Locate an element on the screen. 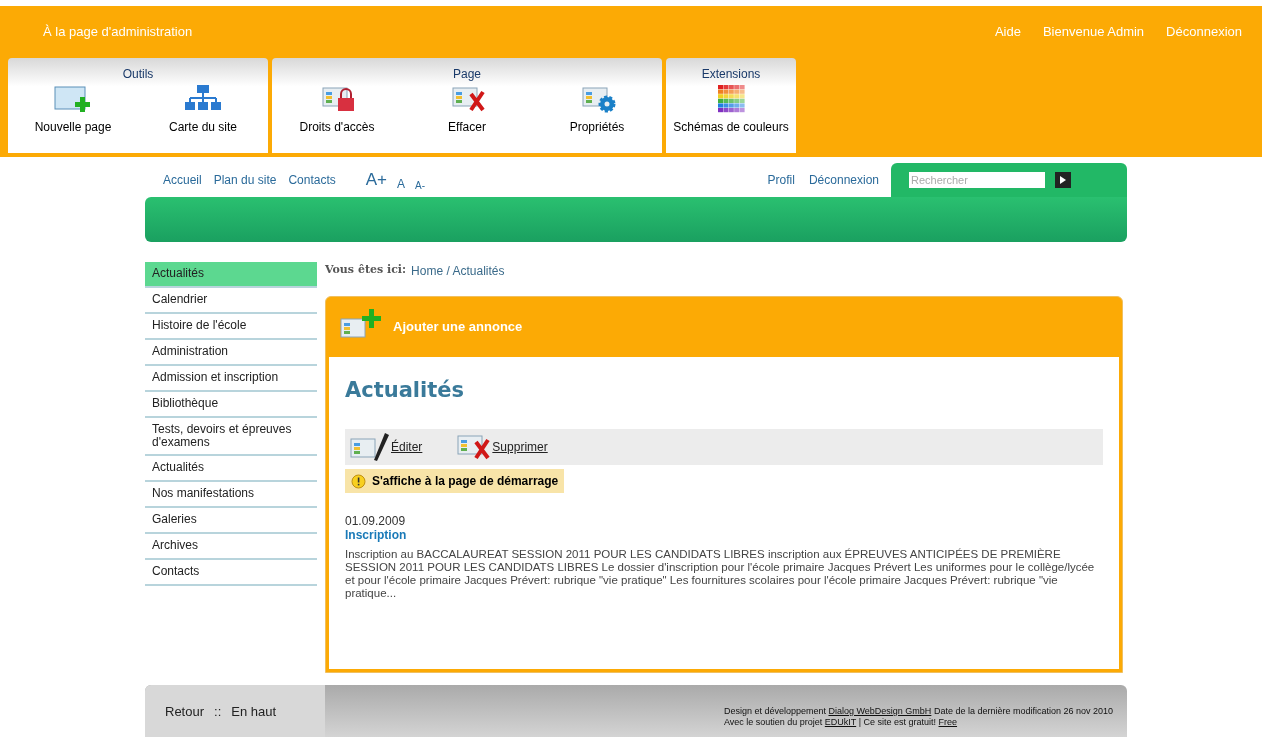 This screenshot has width=1262, height=737. search-field: Rechercher is located at coordinates (977, 180).